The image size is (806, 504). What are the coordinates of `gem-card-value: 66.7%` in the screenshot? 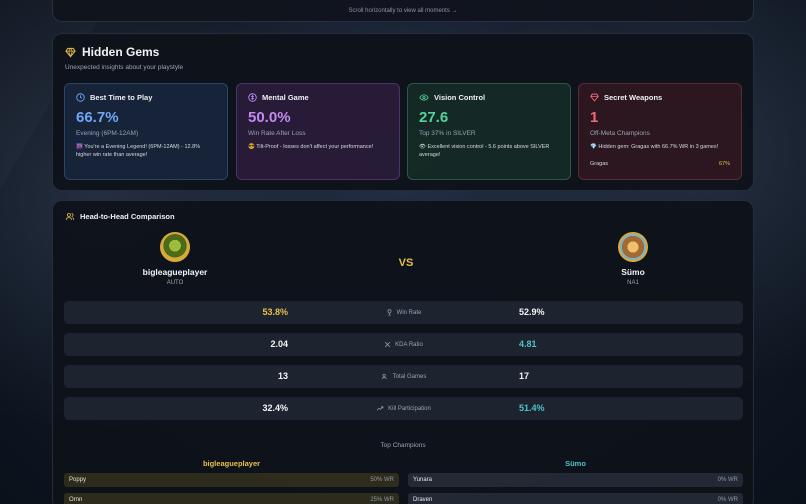 It's located at (97, 117).